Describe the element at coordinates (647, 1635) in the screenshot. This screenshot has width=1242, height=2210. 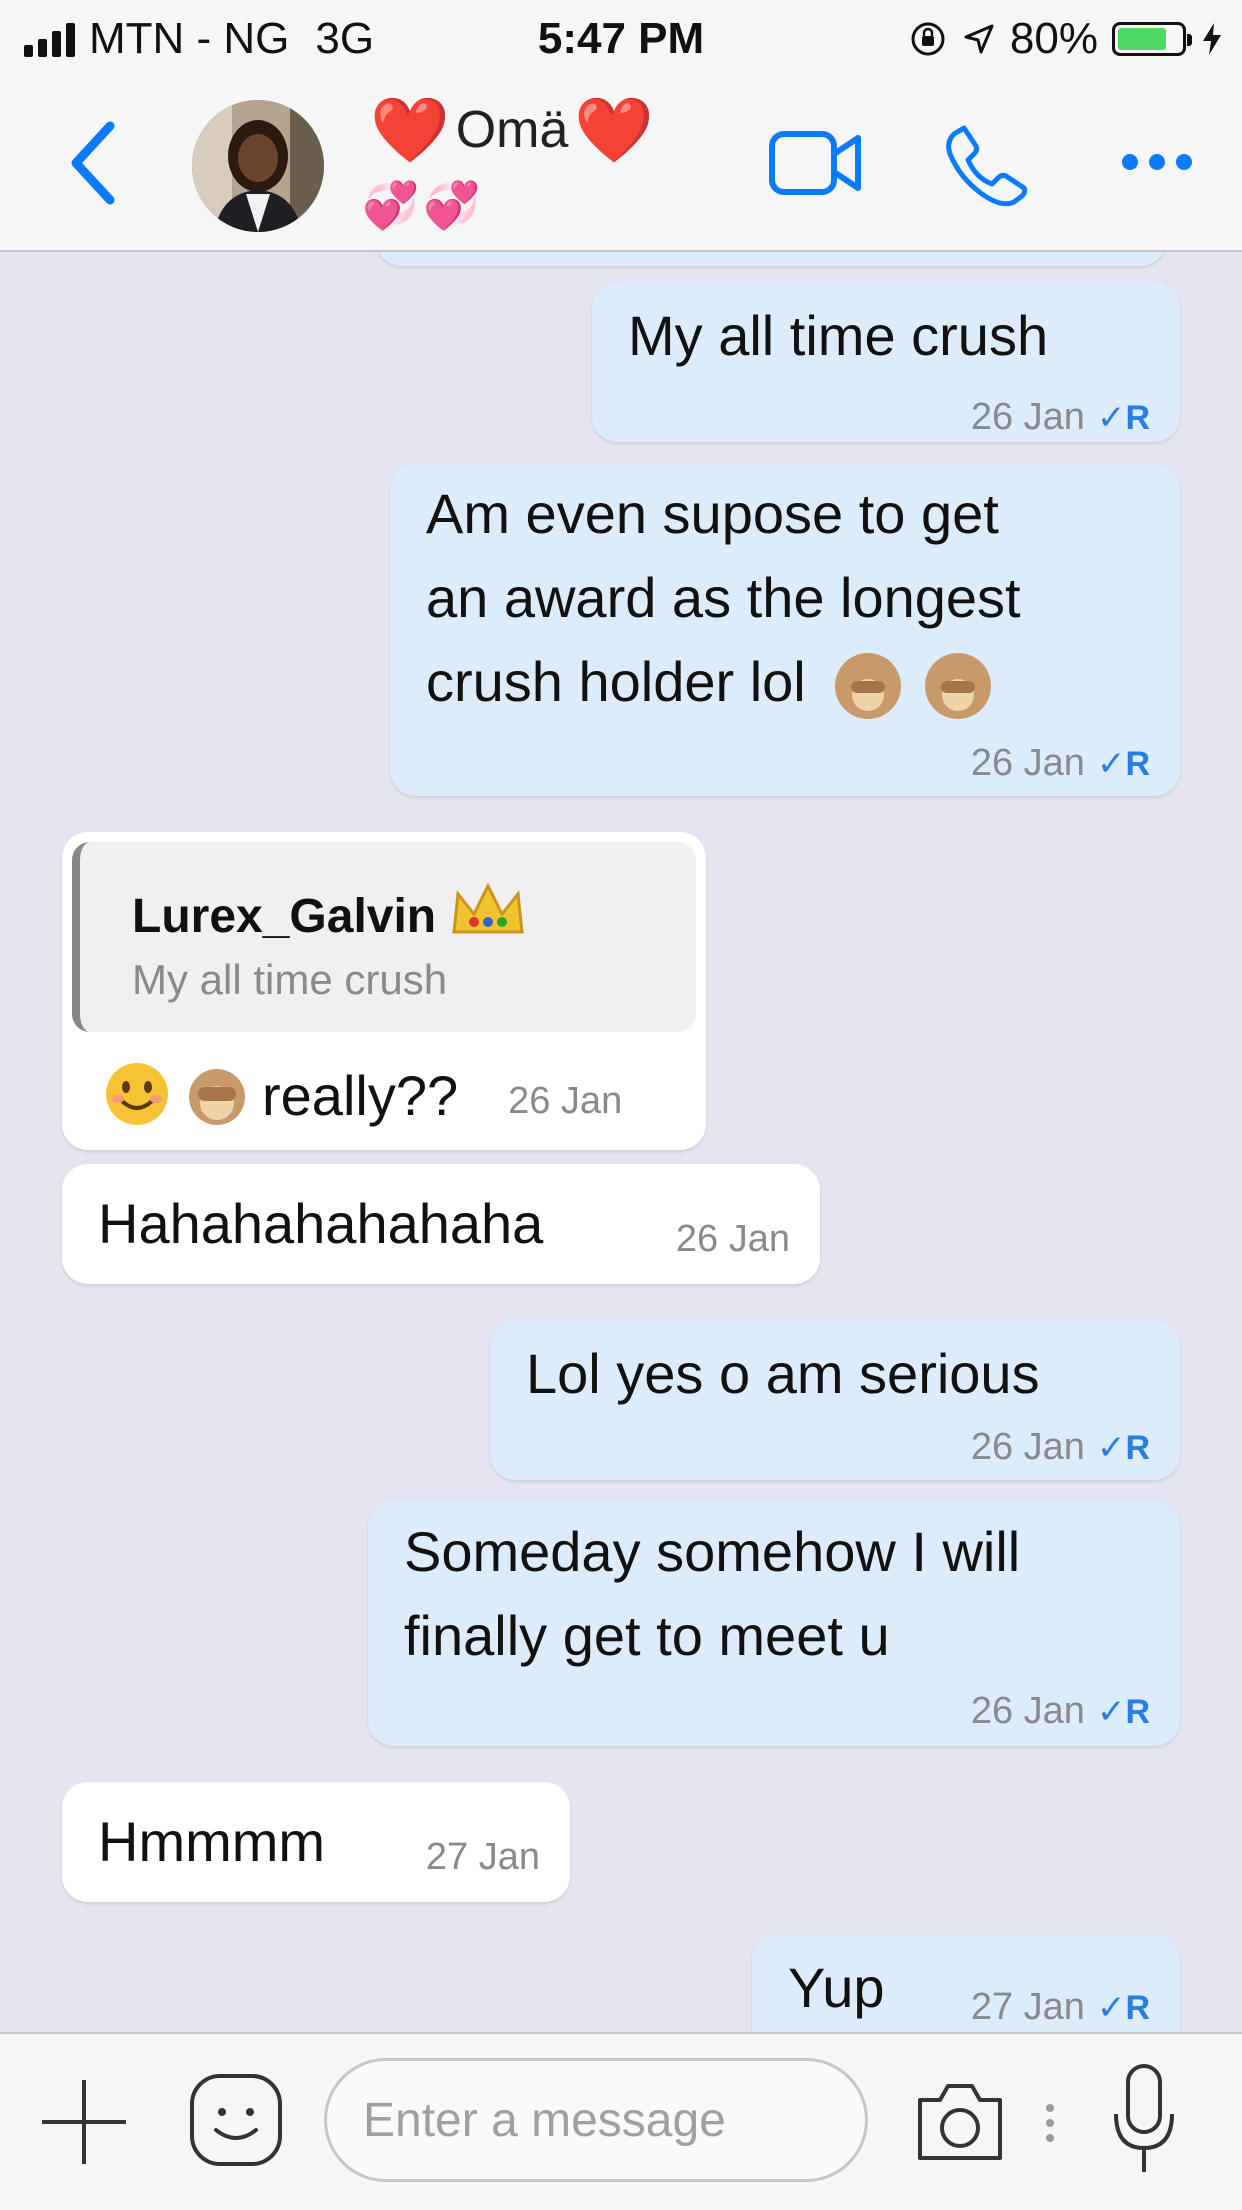
I see `message-line: finally get to meet u` at that location.